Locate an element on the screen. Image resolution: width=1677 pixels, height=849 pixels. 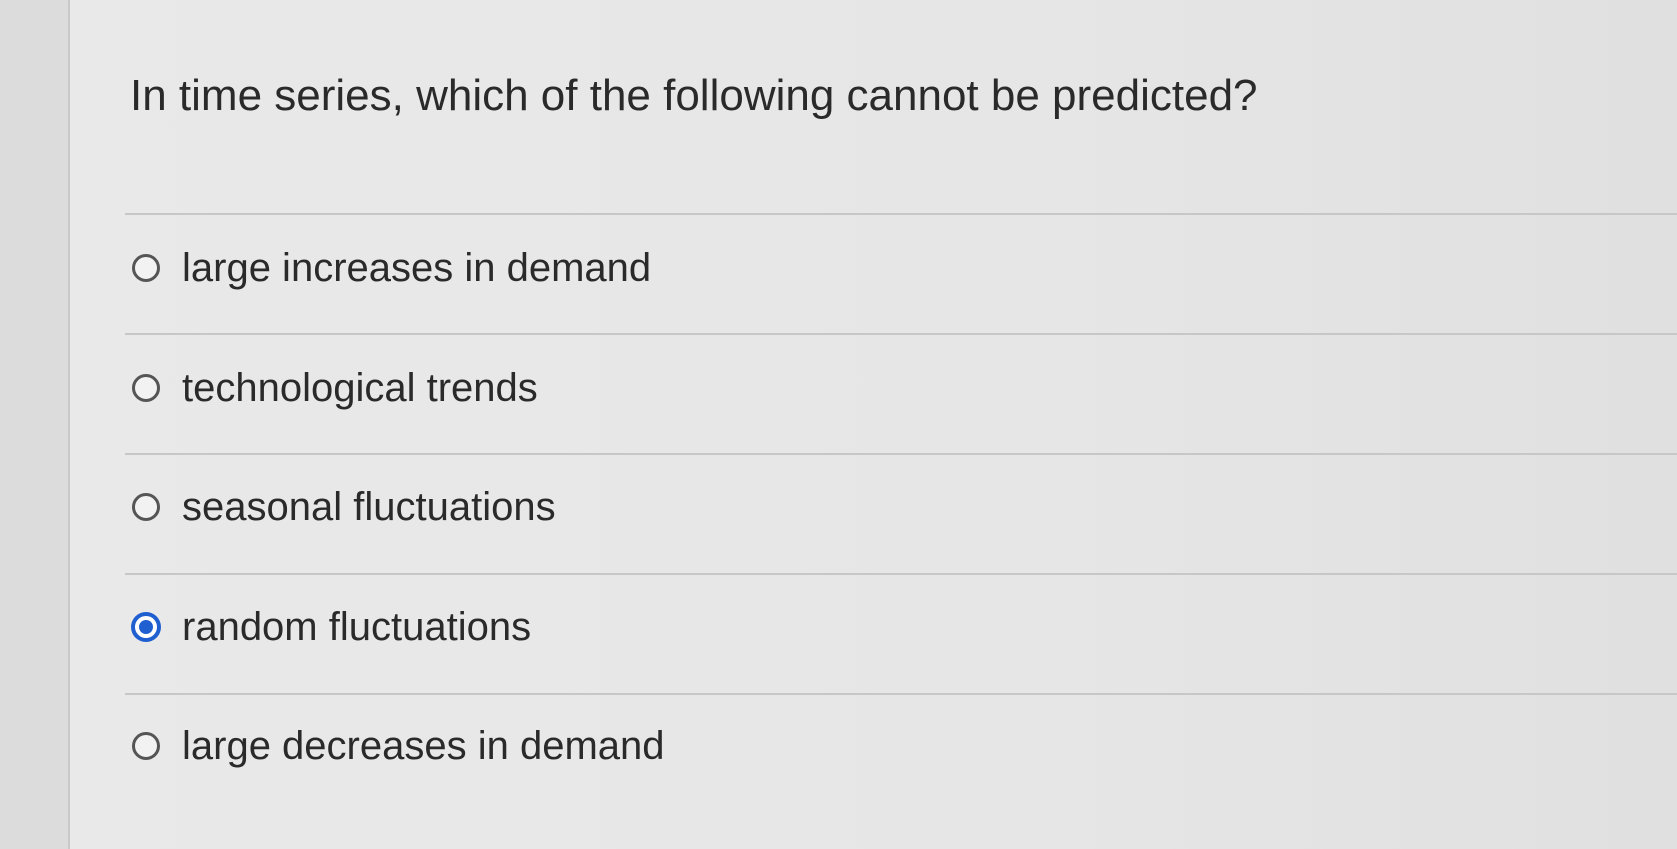
answer-option-3: seasonal fluctuations is located at coordinates (344, 507).